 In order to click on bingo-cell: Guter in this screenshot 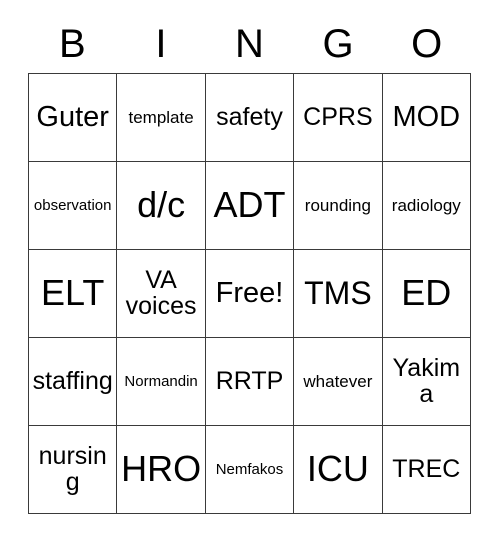, I will do `click(73, 118)`.